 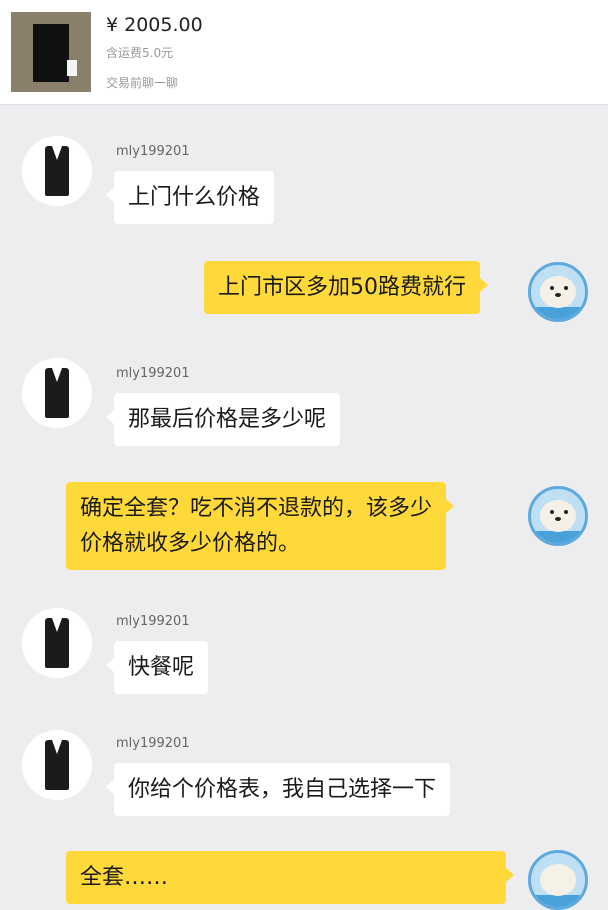 I want to click on message-bubble-other: 你给个价格表，我自己选择一下, so click(x=278, y=789).